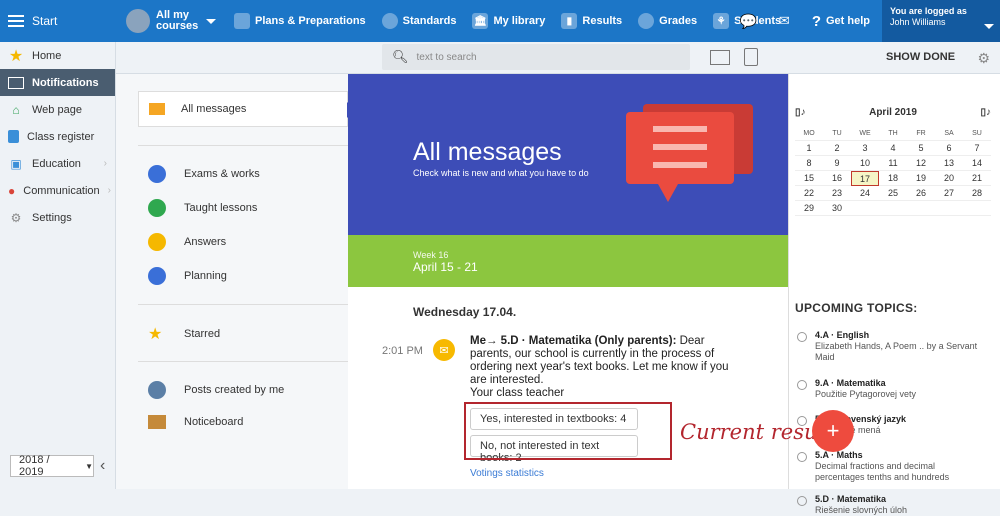 Image resolution: width=1000 pixels, height=516 pixels. What do you see at coordinates (809, 208) in the screenshot?
I see `calendar-day: 29` at bounding box center [809, 208].